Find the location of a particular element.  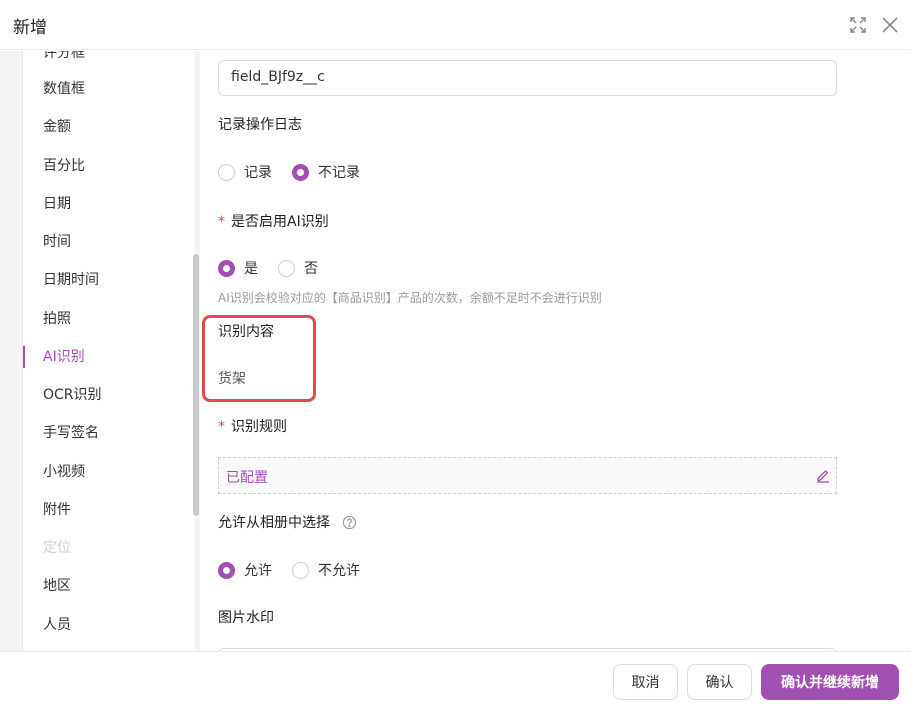

rules-value: 已配置 is located at coordinates (247, 478).